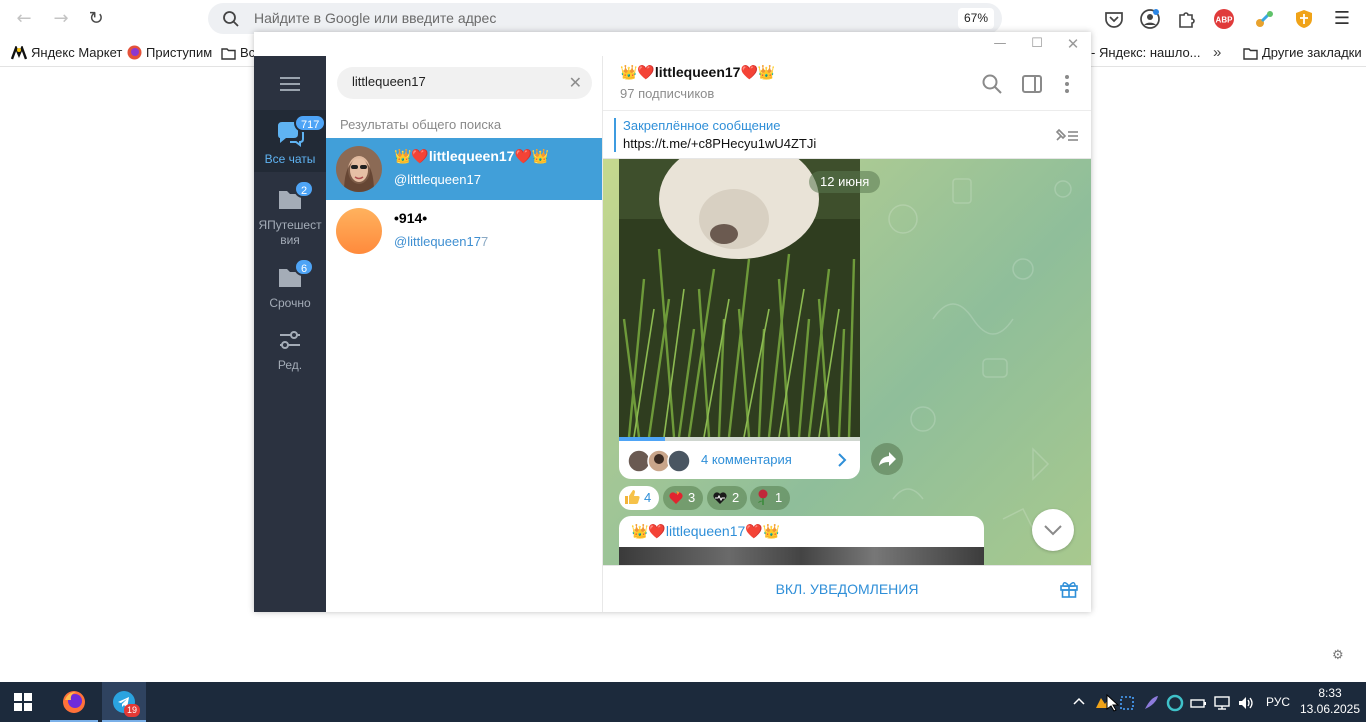 The image size is (1366, 722). I want to click on taskbar-firefox, so click(74, 702).